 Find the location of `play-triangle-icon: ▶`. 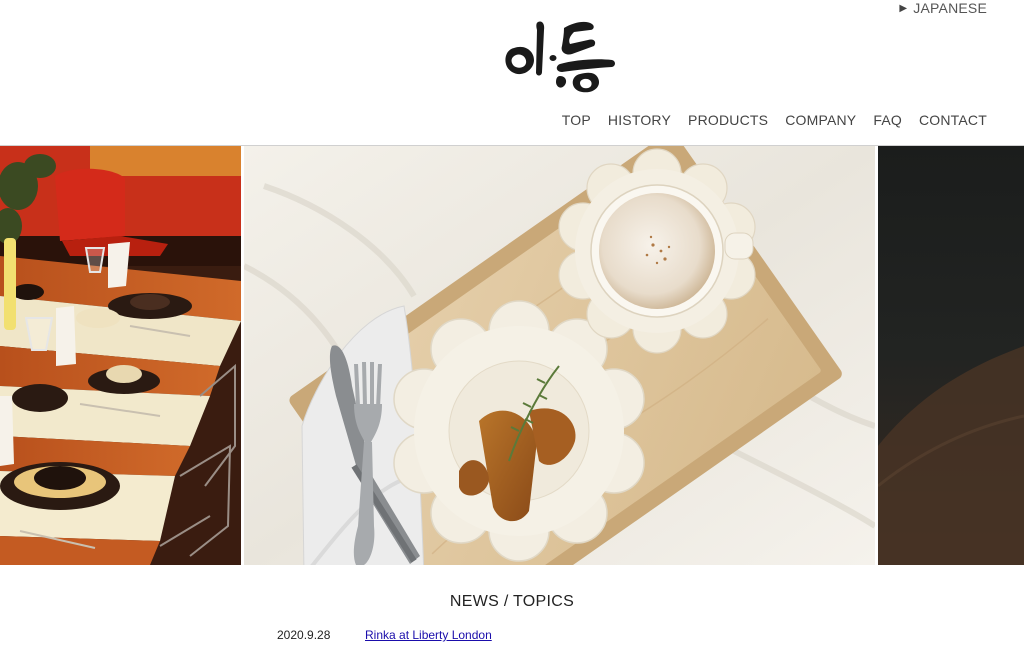

play-triangle-icon: ▶ is located at coordinates (903, 8).